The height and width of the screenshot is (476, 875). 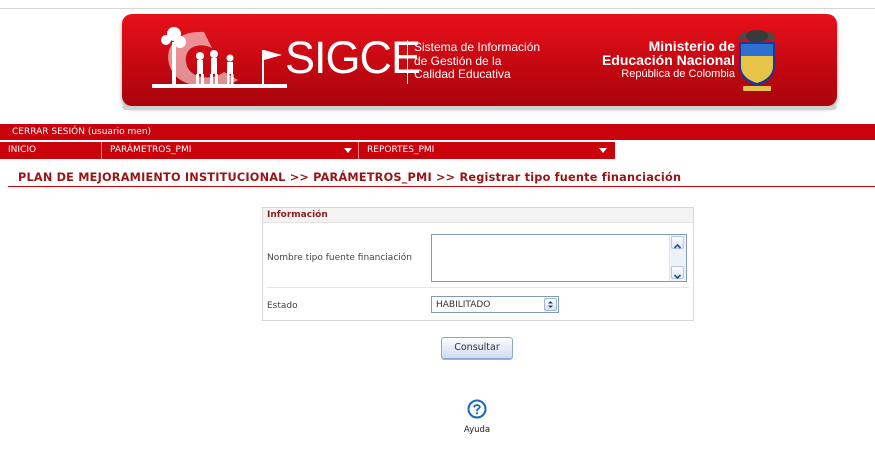 I want to click on status-select-value: HABILITADO, so click(x=463, y=305).